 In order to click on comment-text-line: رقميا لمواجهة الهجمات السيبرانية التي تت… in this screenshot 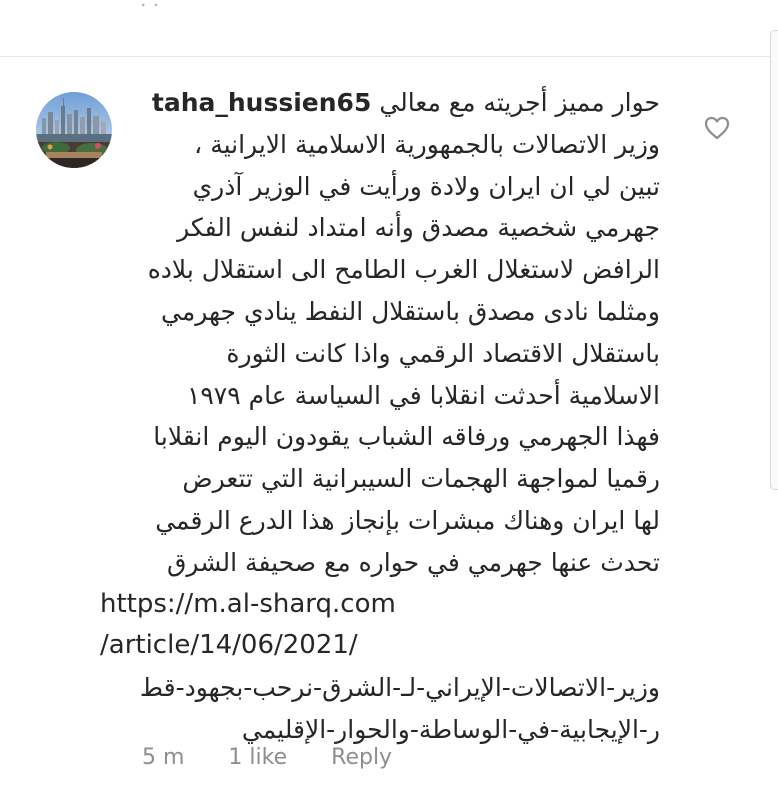, I will do `click(421, 479)`.